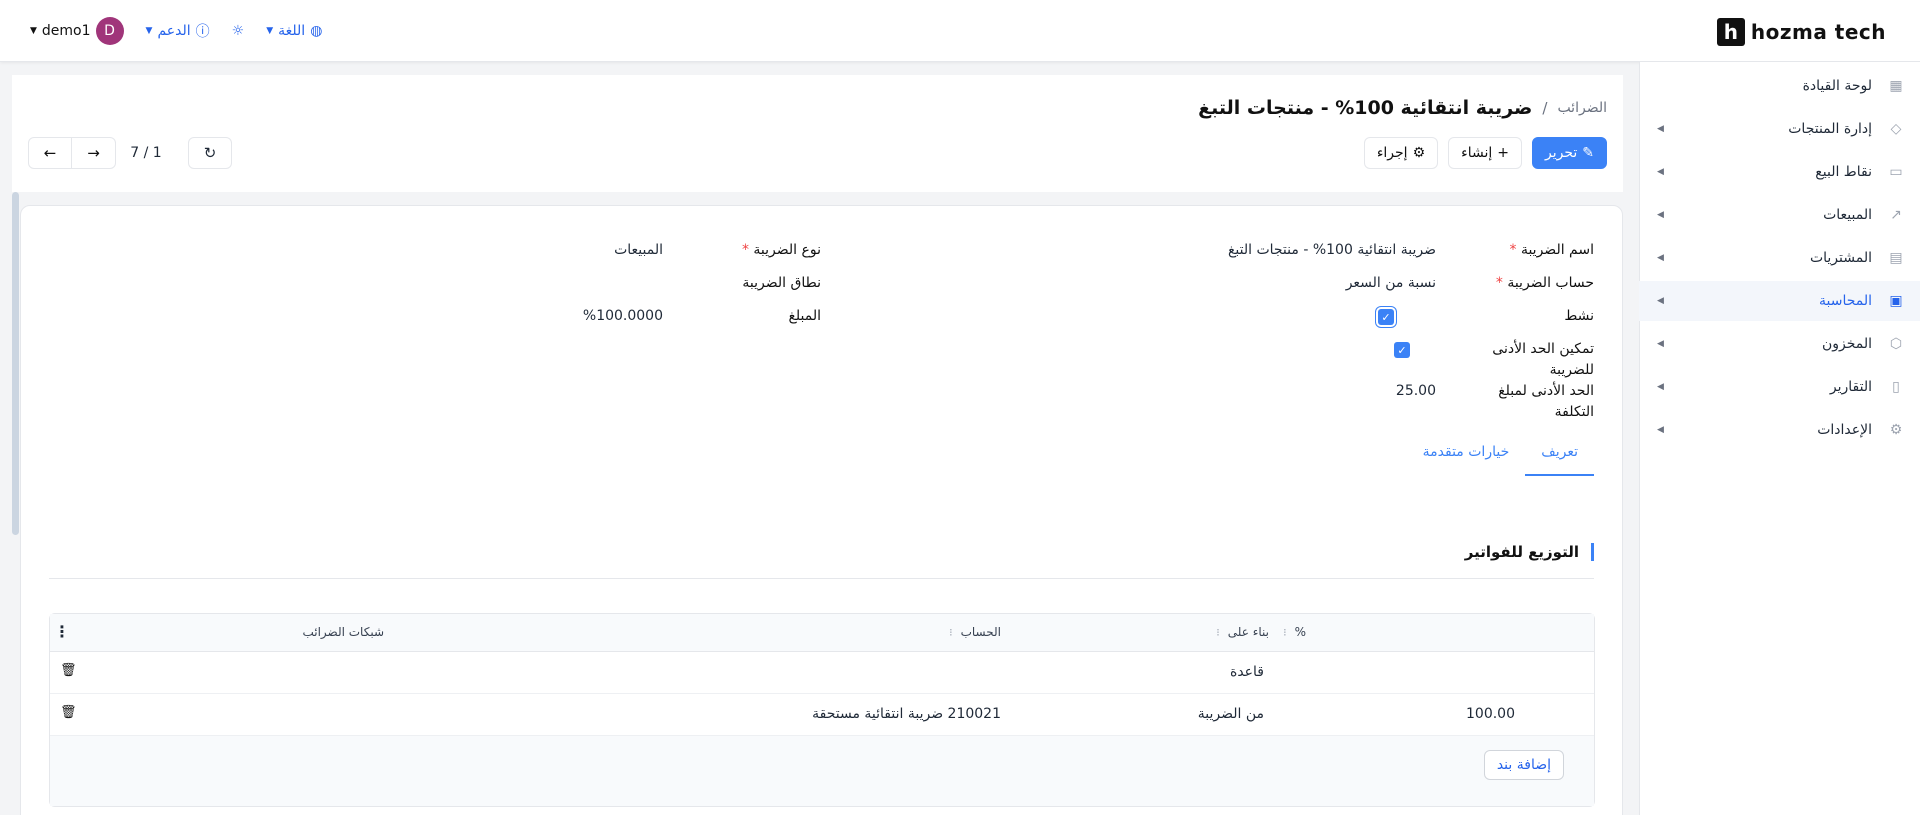  Describe the element at coordinates (787, 250) in the screenshot. I see `tax-type-label-text: نوع الضريبة` at that location.